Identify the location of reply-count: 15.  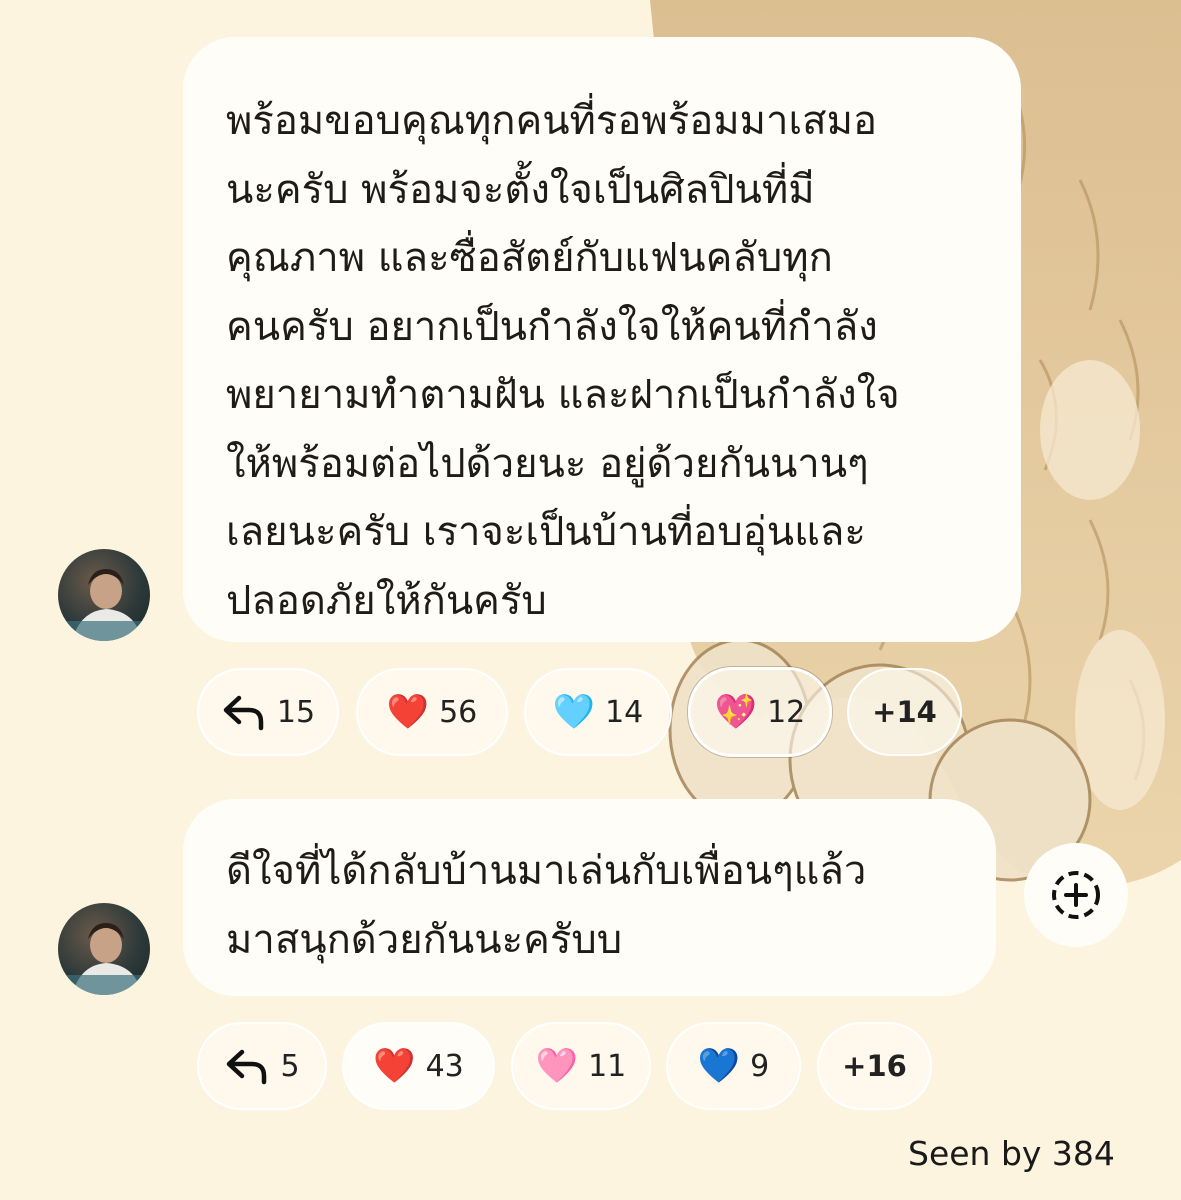
(296, 712).